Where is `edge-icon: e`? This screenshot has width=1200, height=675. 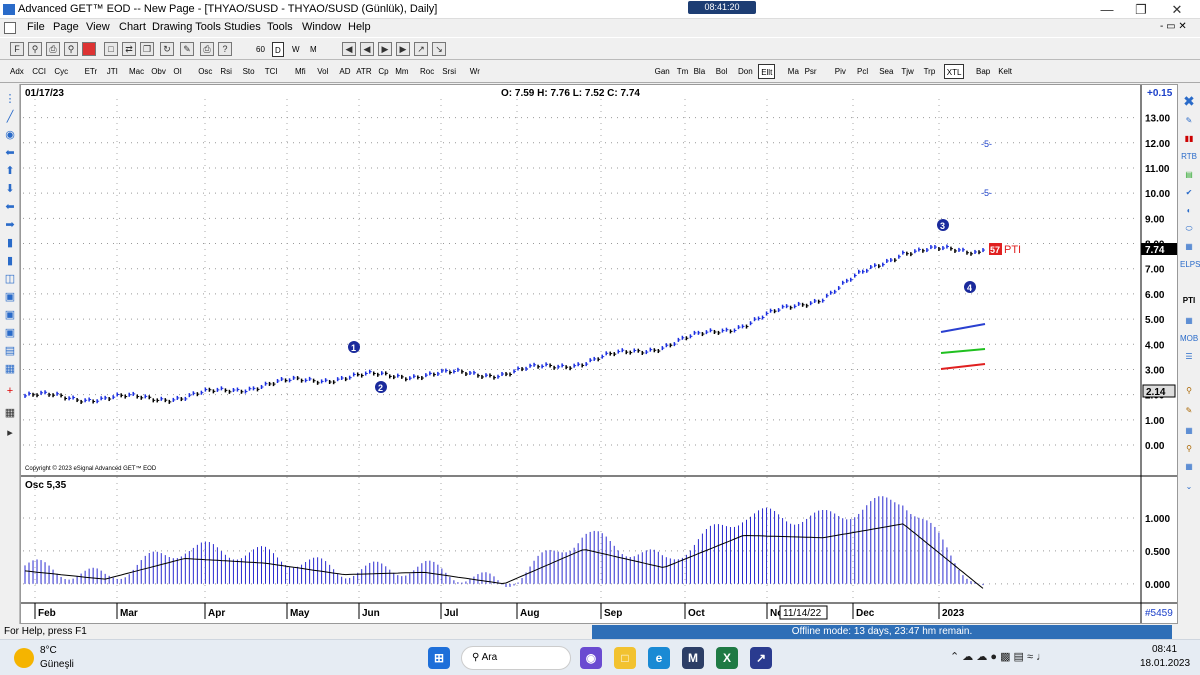
edge-icon: e is located at coordinates (659, 658).